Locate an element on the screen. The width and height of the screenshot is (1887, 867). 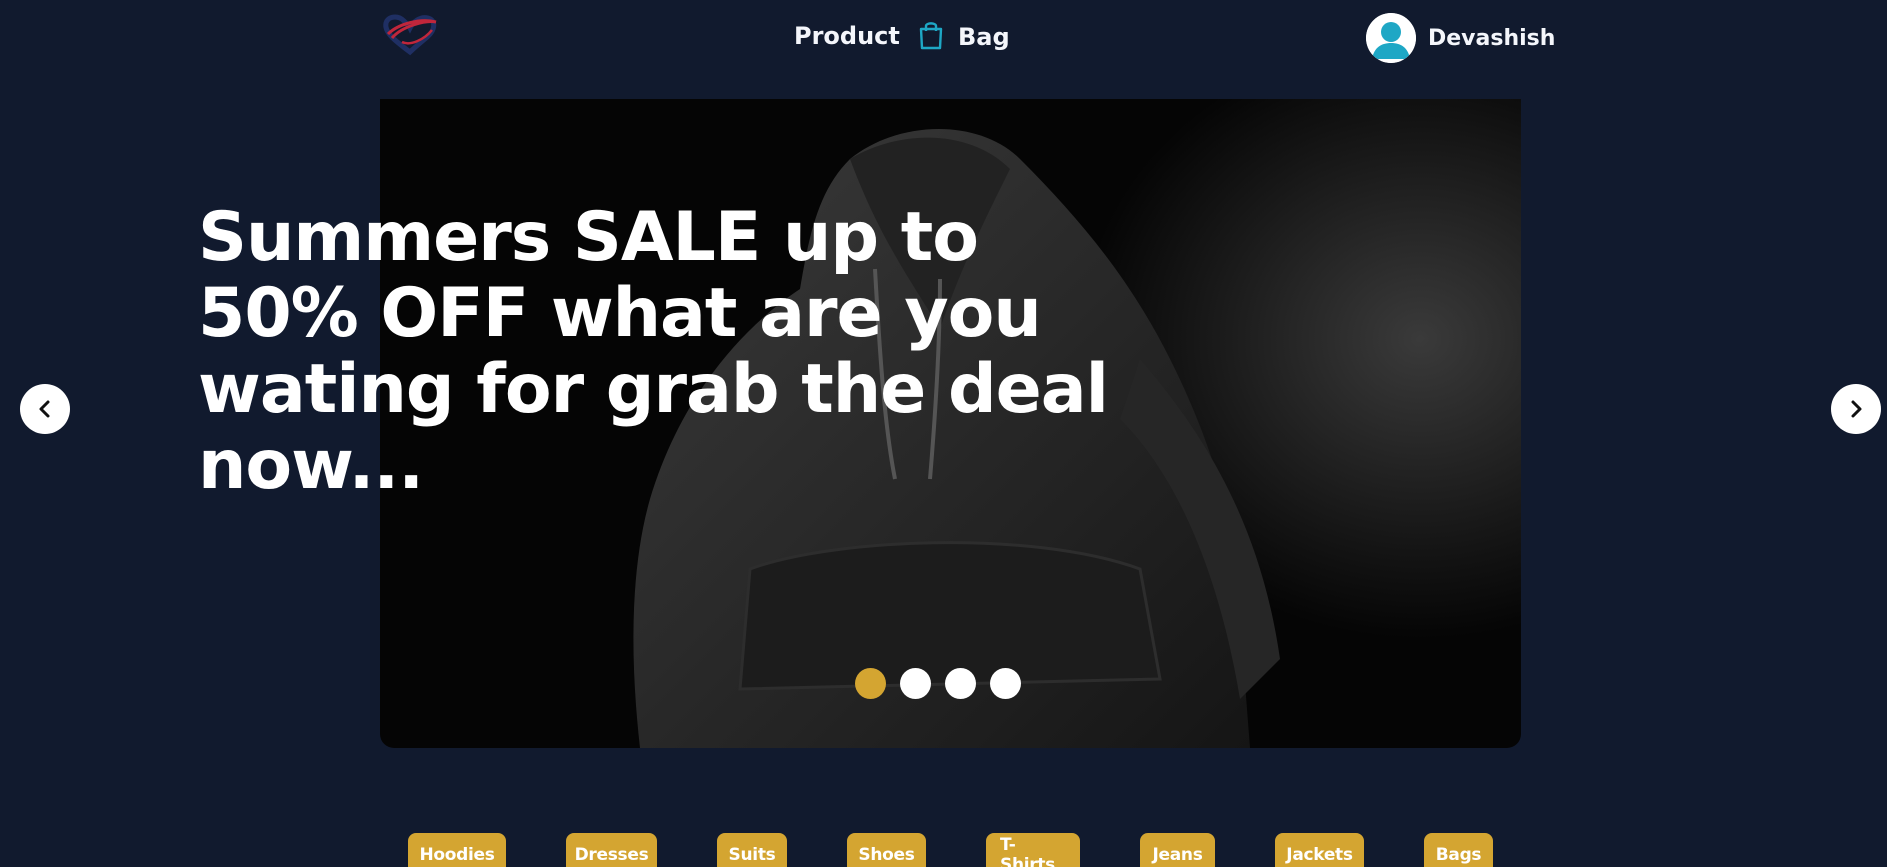
avatar is located at coordinates (1391, 38).